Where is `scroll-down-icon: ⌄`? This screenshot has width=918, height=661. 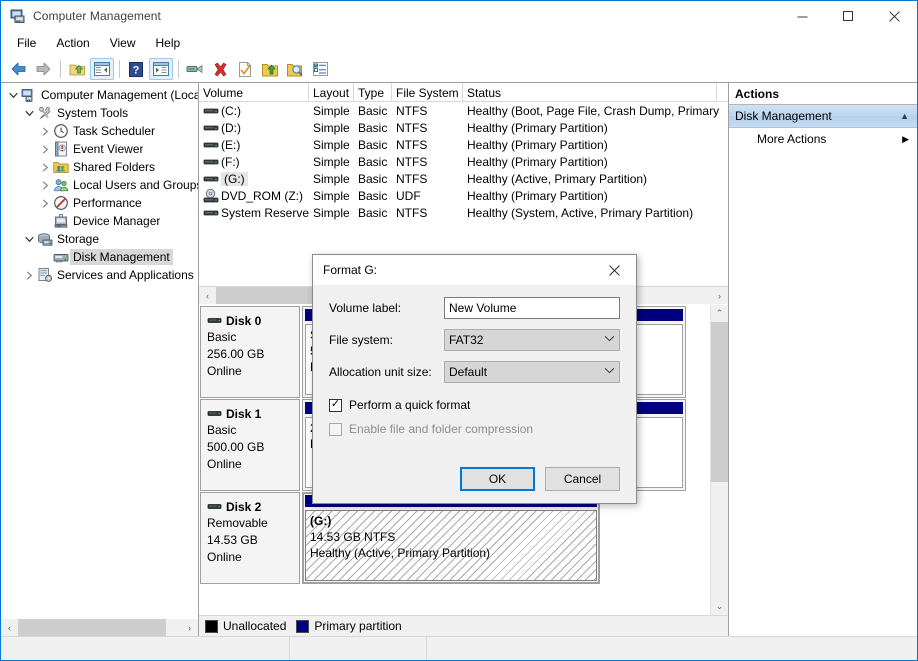
scroll-down-icon: ⌄ is located at coordinates (719, 606).